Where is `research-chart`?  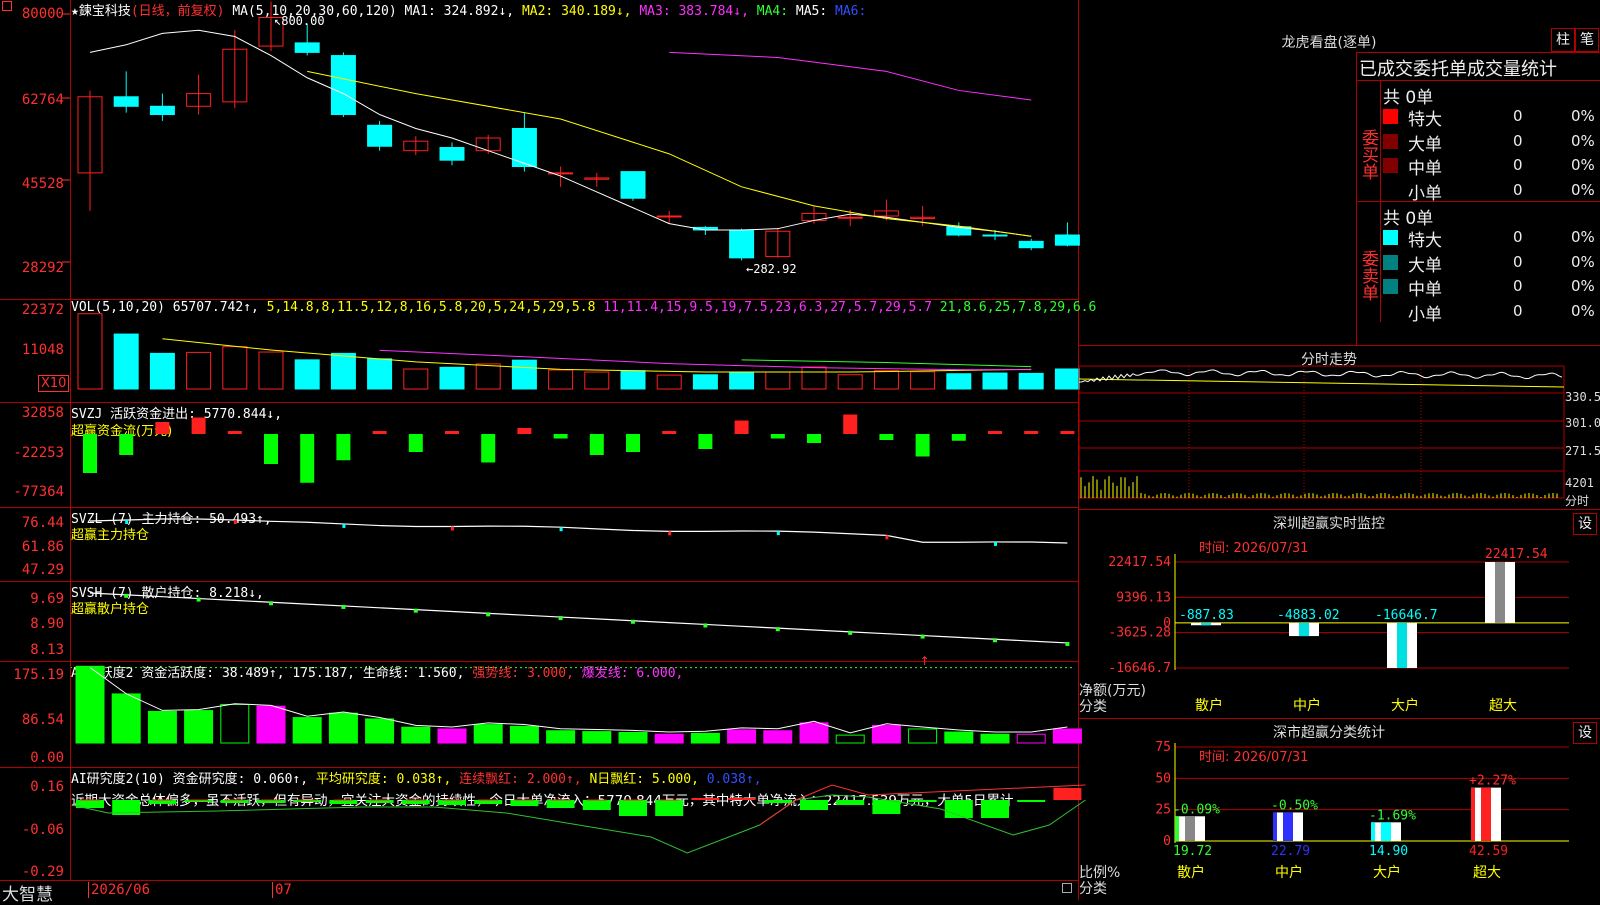
research-chart is located at coordinates (543, 823).